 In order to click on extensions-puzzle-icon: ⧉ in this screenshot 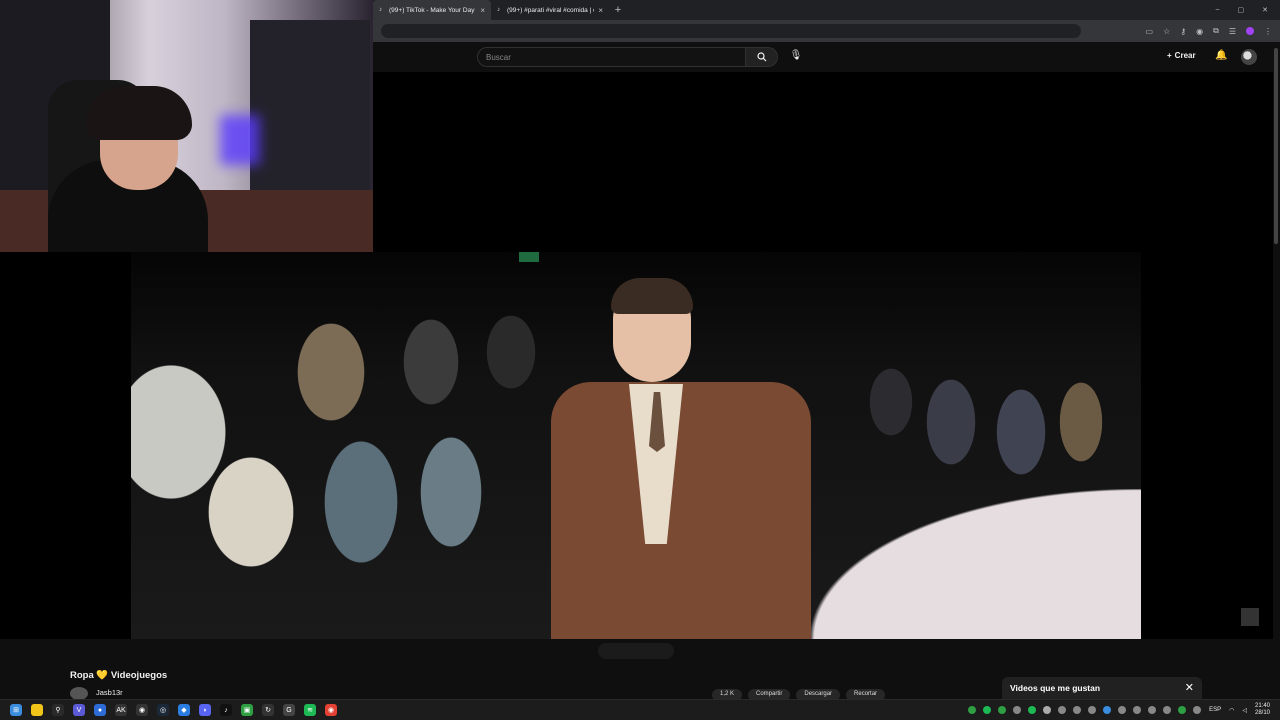, I will do `click(1216, 31)`.